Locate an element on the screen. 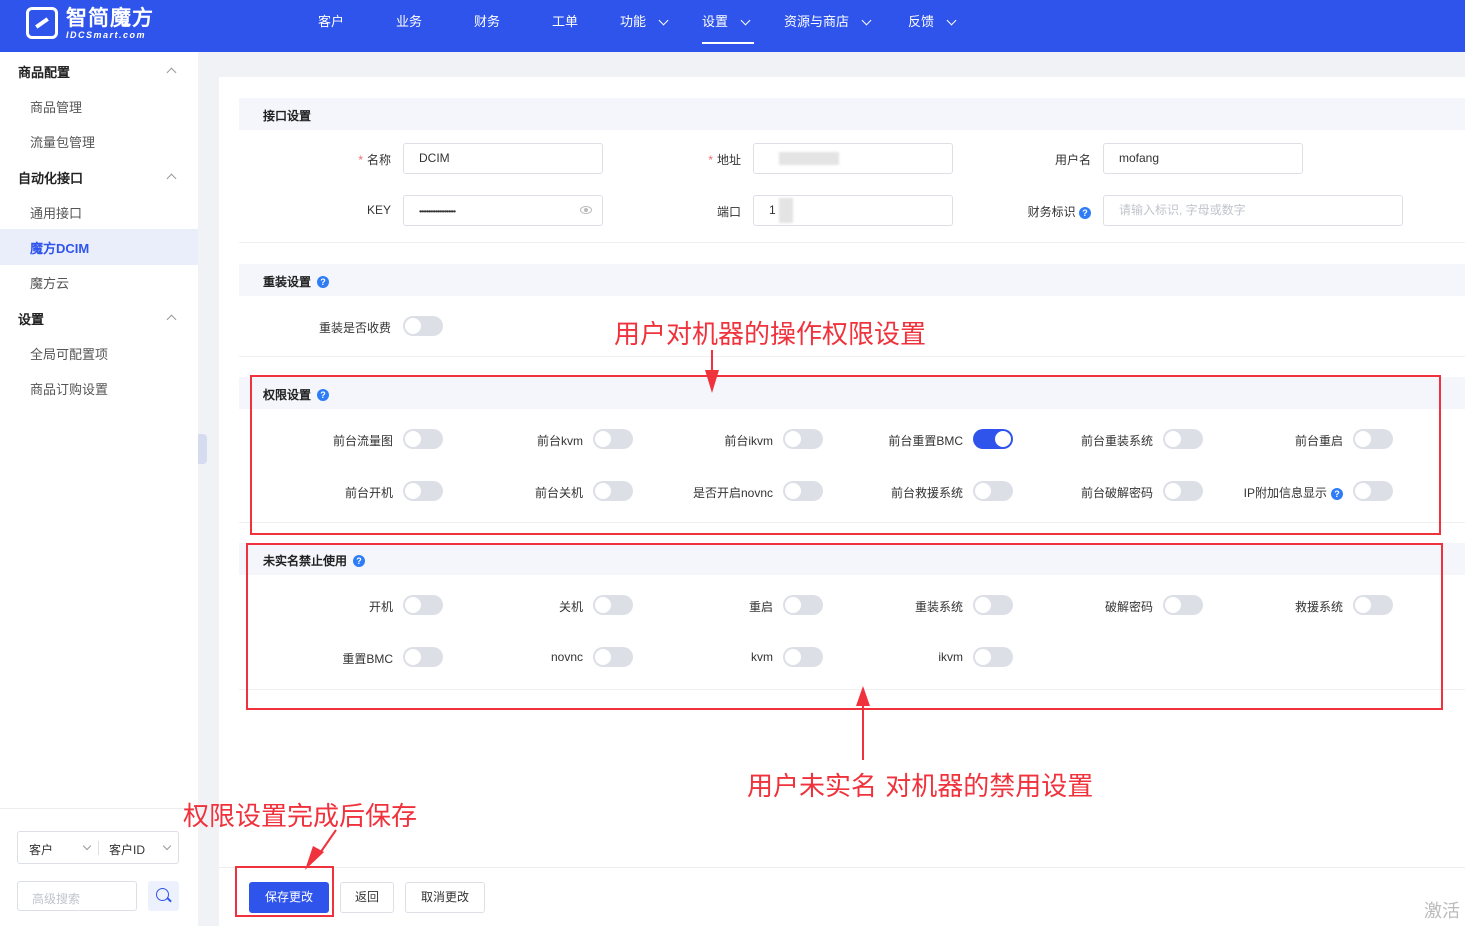 The height and width of the screenshot is (926, 1465). port-input: 1 is located at coordinates (853, 210).